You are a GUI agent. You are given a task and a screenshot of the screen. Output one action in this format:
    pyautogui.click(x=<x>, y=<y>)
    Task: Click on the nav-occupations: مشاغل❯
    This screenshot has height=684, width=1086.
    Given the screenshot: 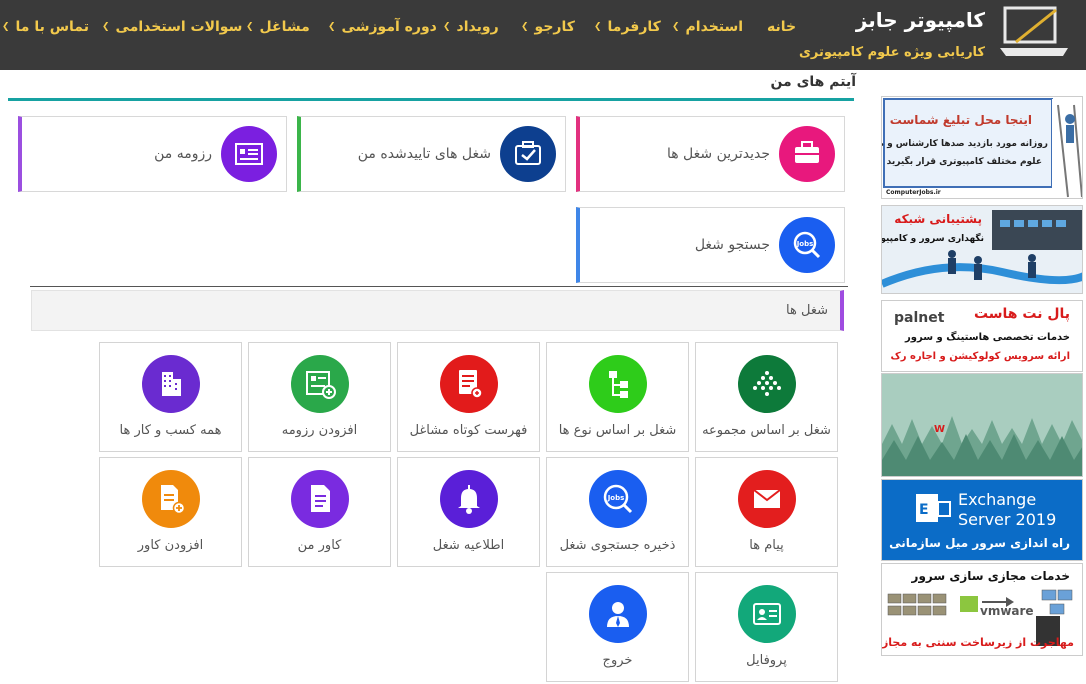 What is the action you would take?
    pyautogui.click(x=278, y=27)
    